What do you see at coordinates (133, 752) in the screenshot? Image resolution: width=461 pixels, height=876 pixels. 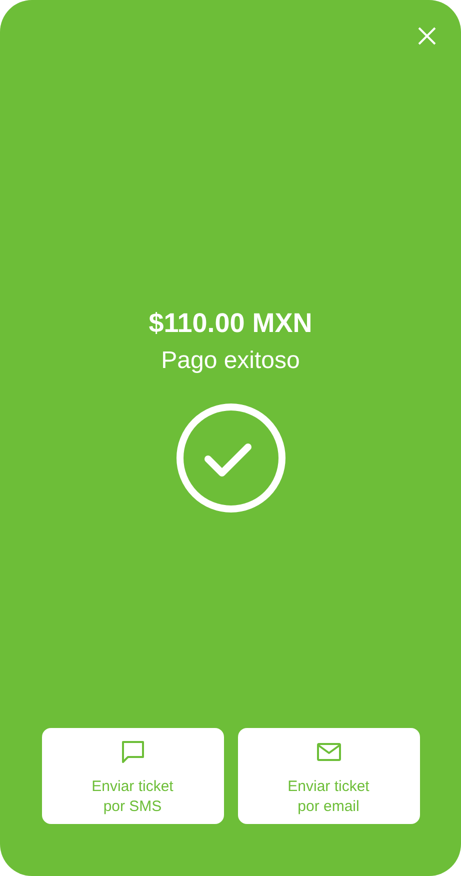 I see `chat-bubble-icon` at bounding box center [133, 752].